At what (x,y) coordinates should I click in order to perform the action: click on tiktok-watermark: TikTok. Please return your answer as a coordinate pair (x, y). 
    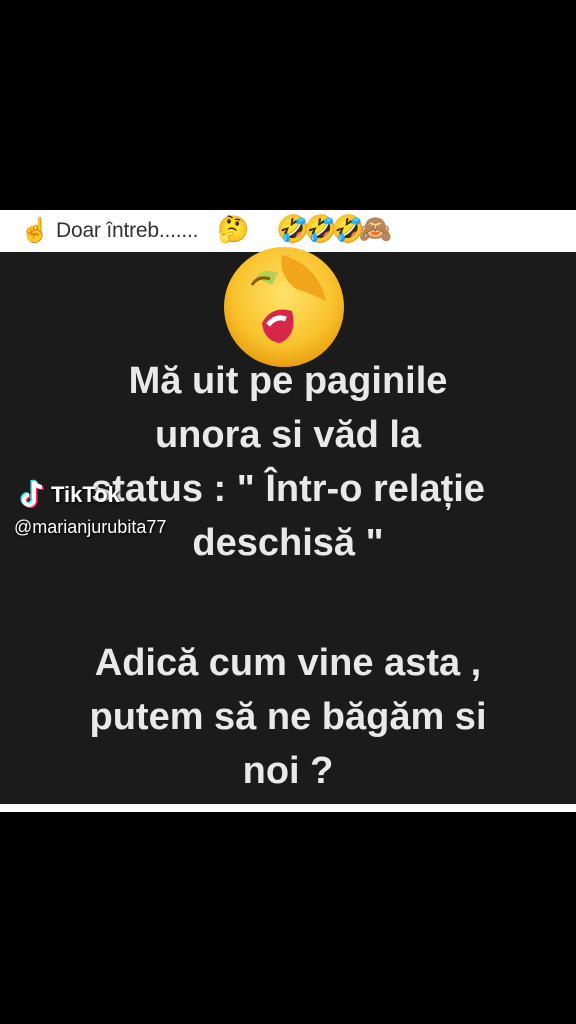
    Looking at the image, I should click on (68, 495).